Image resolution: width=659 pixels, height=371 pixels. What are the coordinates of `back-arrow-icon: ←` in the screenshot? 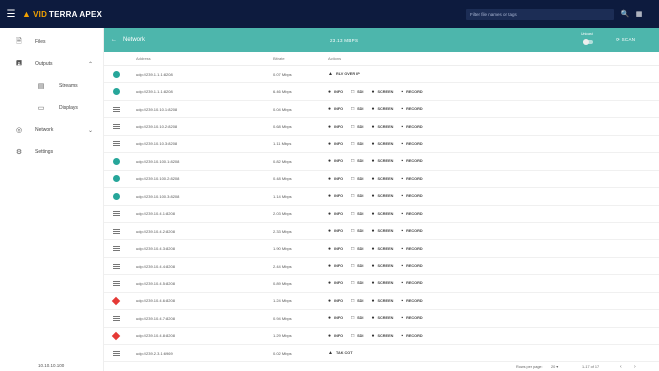 It's located at (114, 40).